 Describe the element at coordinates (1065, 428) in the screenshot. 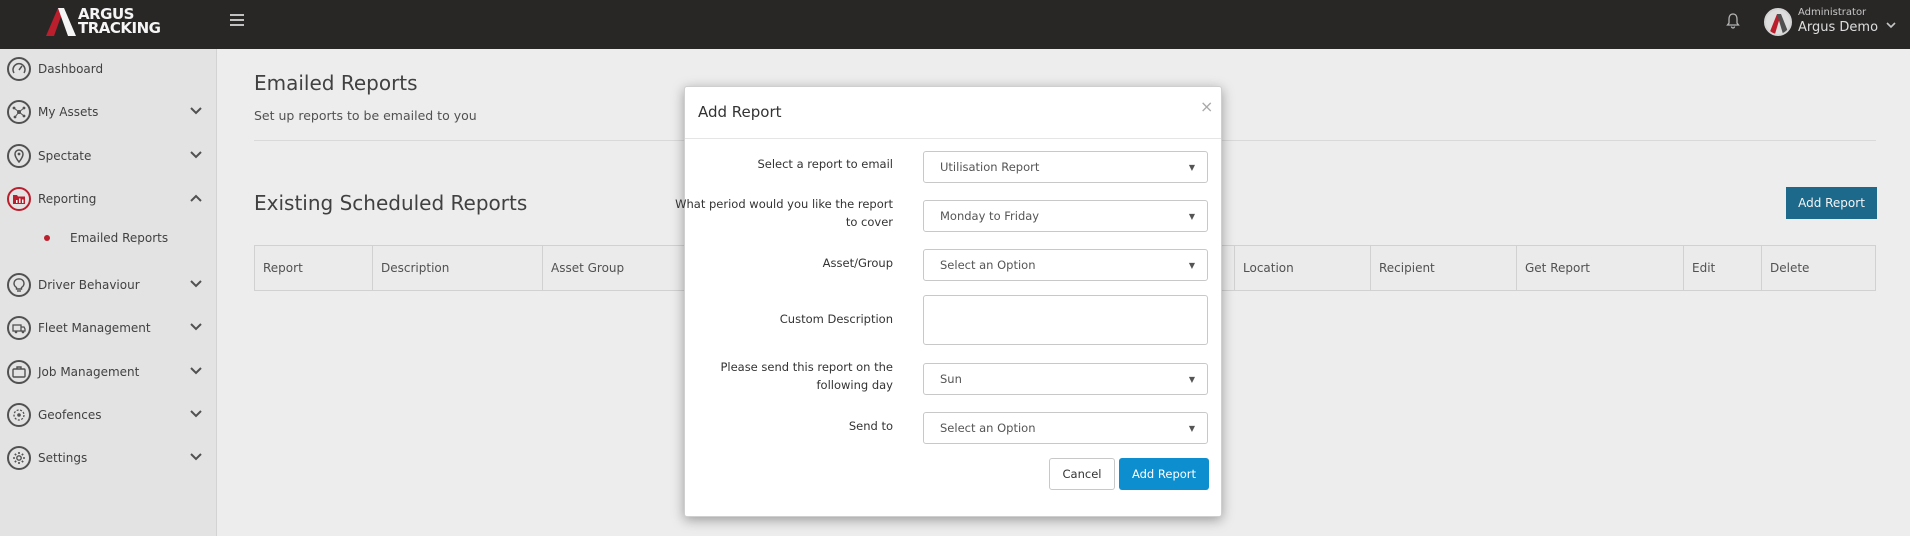

I see `send-to-select: Select an Option ▼` at that location.